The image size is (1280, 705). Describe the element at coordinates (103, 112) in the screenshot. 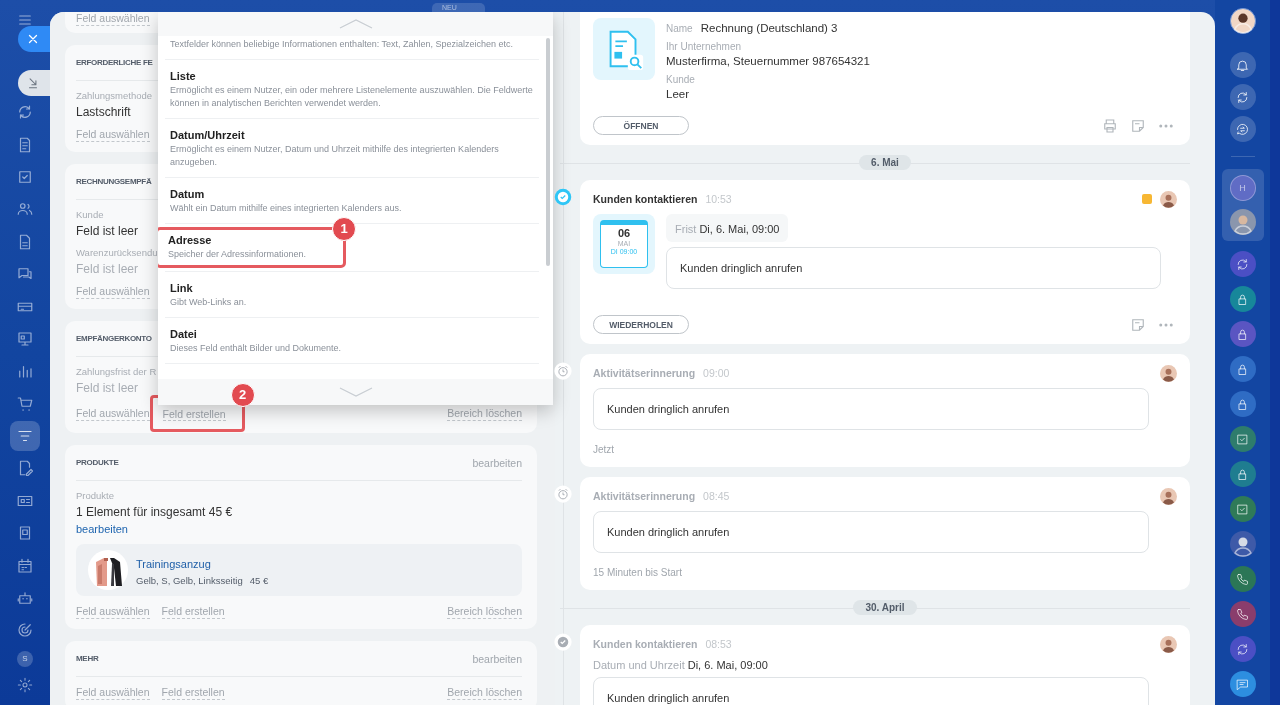

I see `field-value: Lastschrift` at that location.